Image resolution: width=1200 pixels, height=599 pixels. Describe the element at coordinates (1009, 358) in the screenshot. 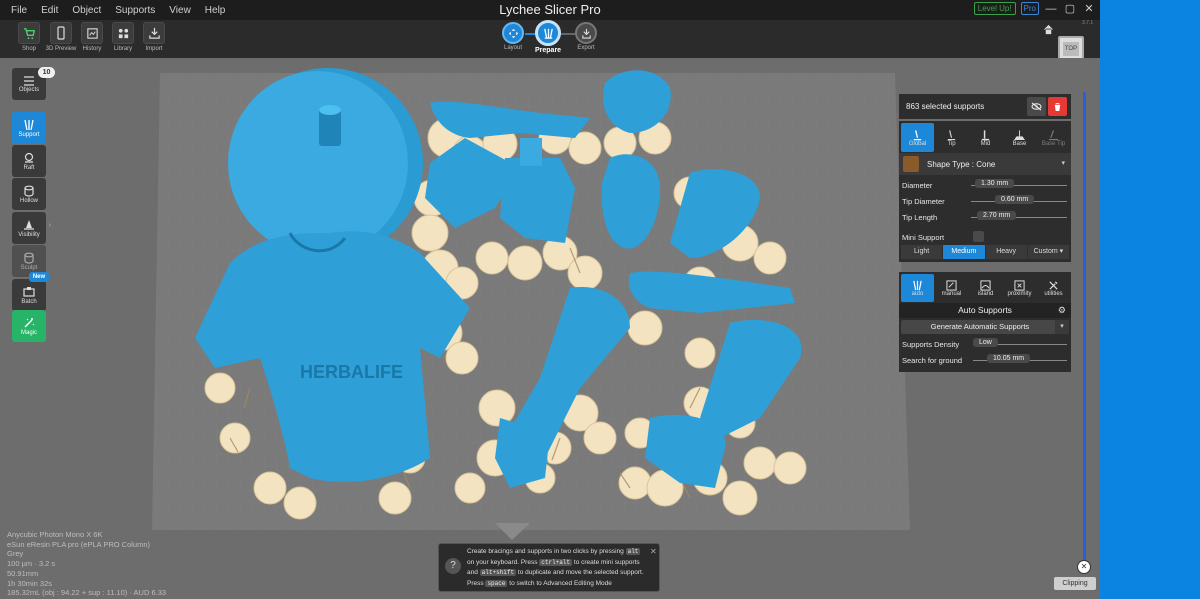

I see `search-ground-value: 10.05 mm` at that location.